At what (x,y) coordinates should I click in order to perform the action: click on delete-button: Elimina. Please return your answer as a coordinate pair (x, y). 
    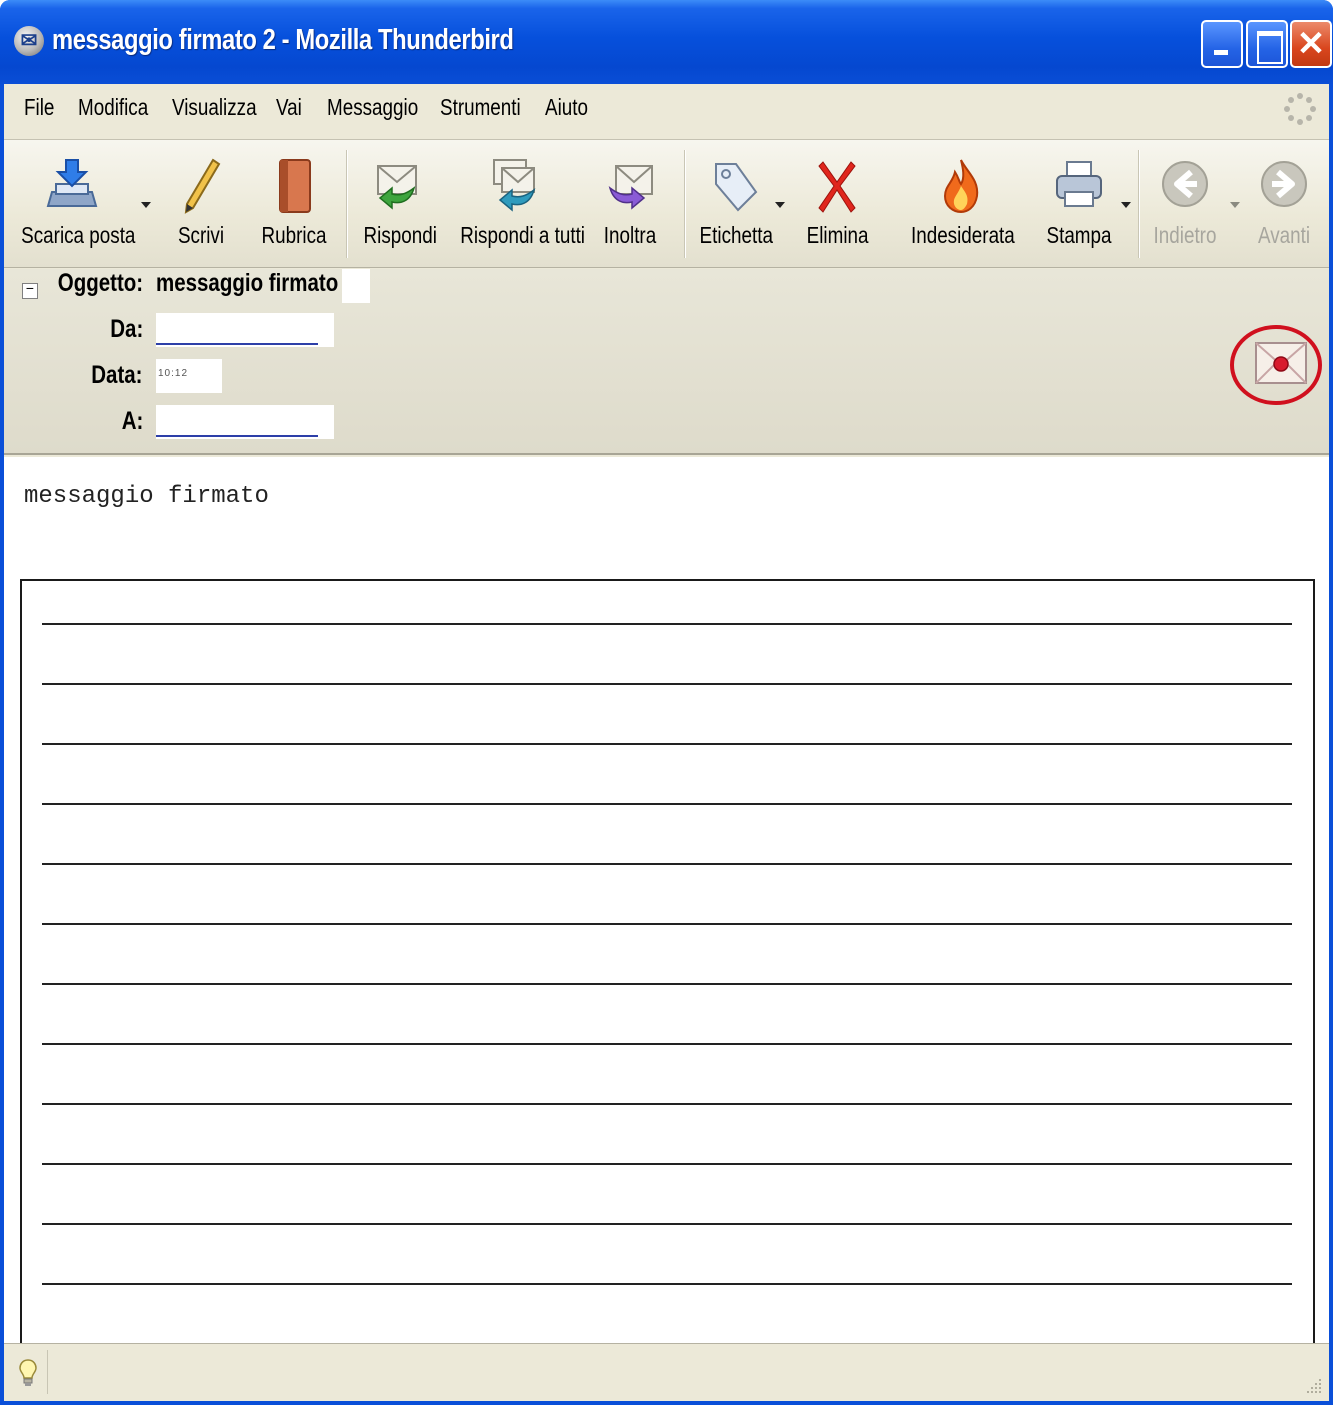
    Looking at the image, I should click on (837, 204).